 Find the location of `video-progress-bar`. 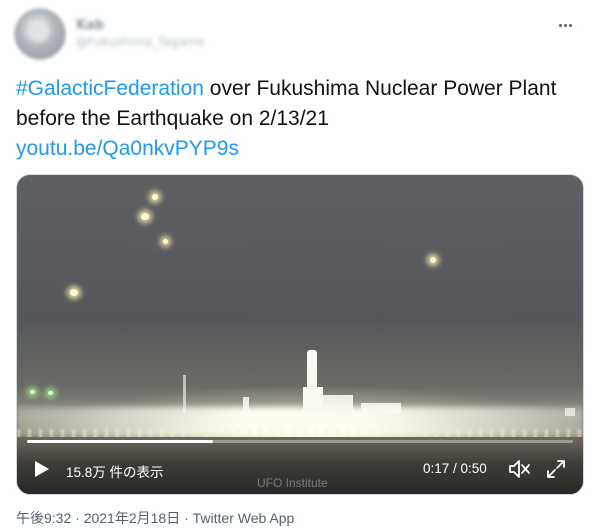

video-progress-bar is located at coordinates (300, 441).